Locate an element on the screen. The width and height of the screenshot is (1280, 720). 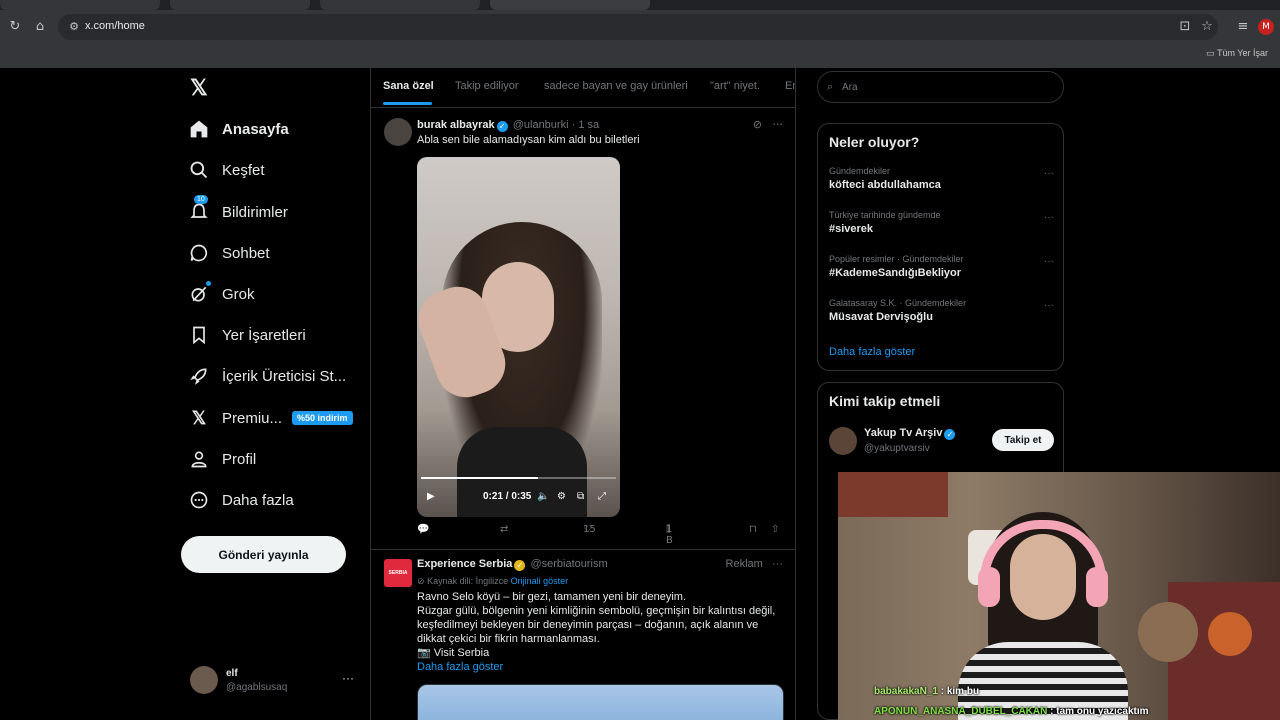
picture-in-picture-icon: ⧉ is located at coordinates (580, 496).